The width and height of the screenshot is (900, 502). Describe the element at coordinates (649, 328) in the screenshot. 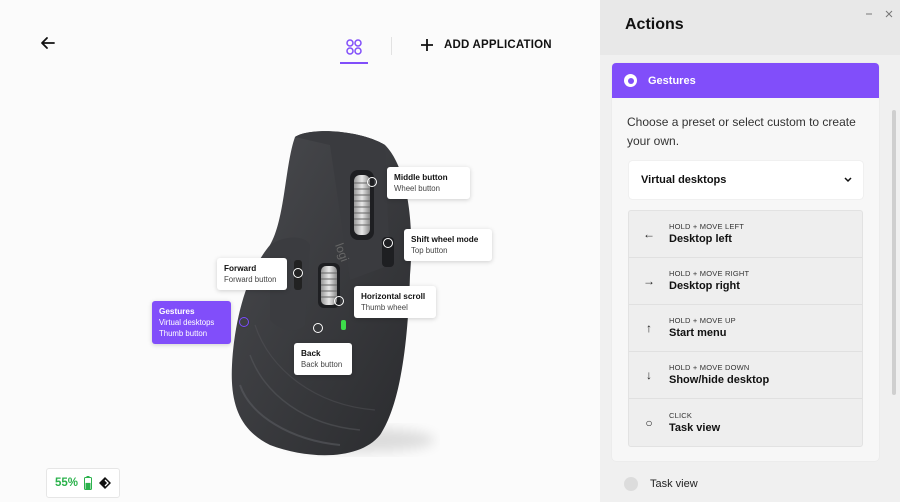

I see `arrow-up-icon: ↑` at that location.